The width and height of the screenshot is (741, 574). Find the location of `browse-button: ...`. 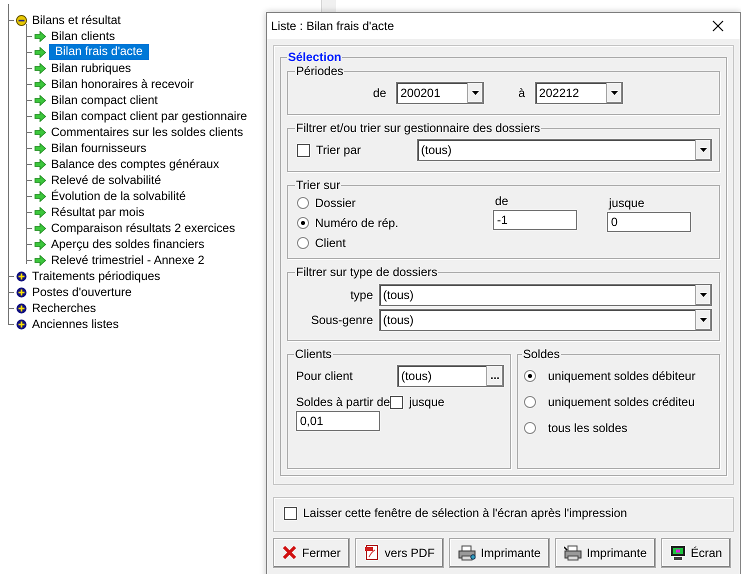

browse-button: ... is located at coordinates (494, 376).